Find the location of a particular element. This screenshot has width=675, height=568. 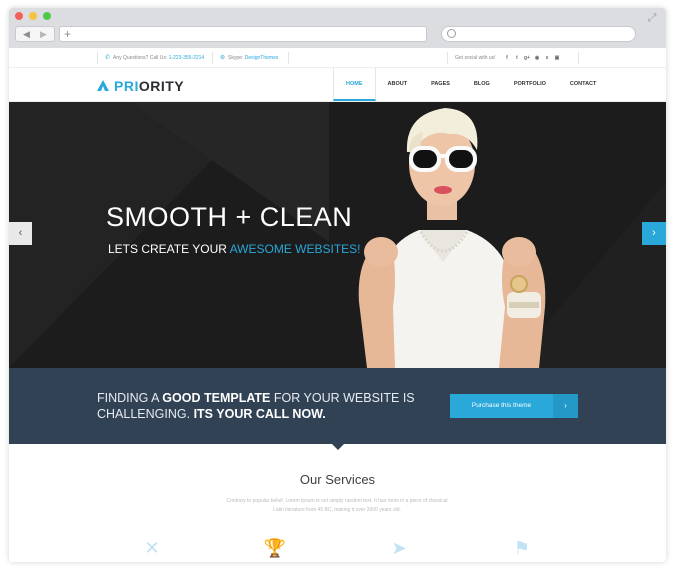

phone-number: 1-223-355-2214 is located at coordinates (187, 58).